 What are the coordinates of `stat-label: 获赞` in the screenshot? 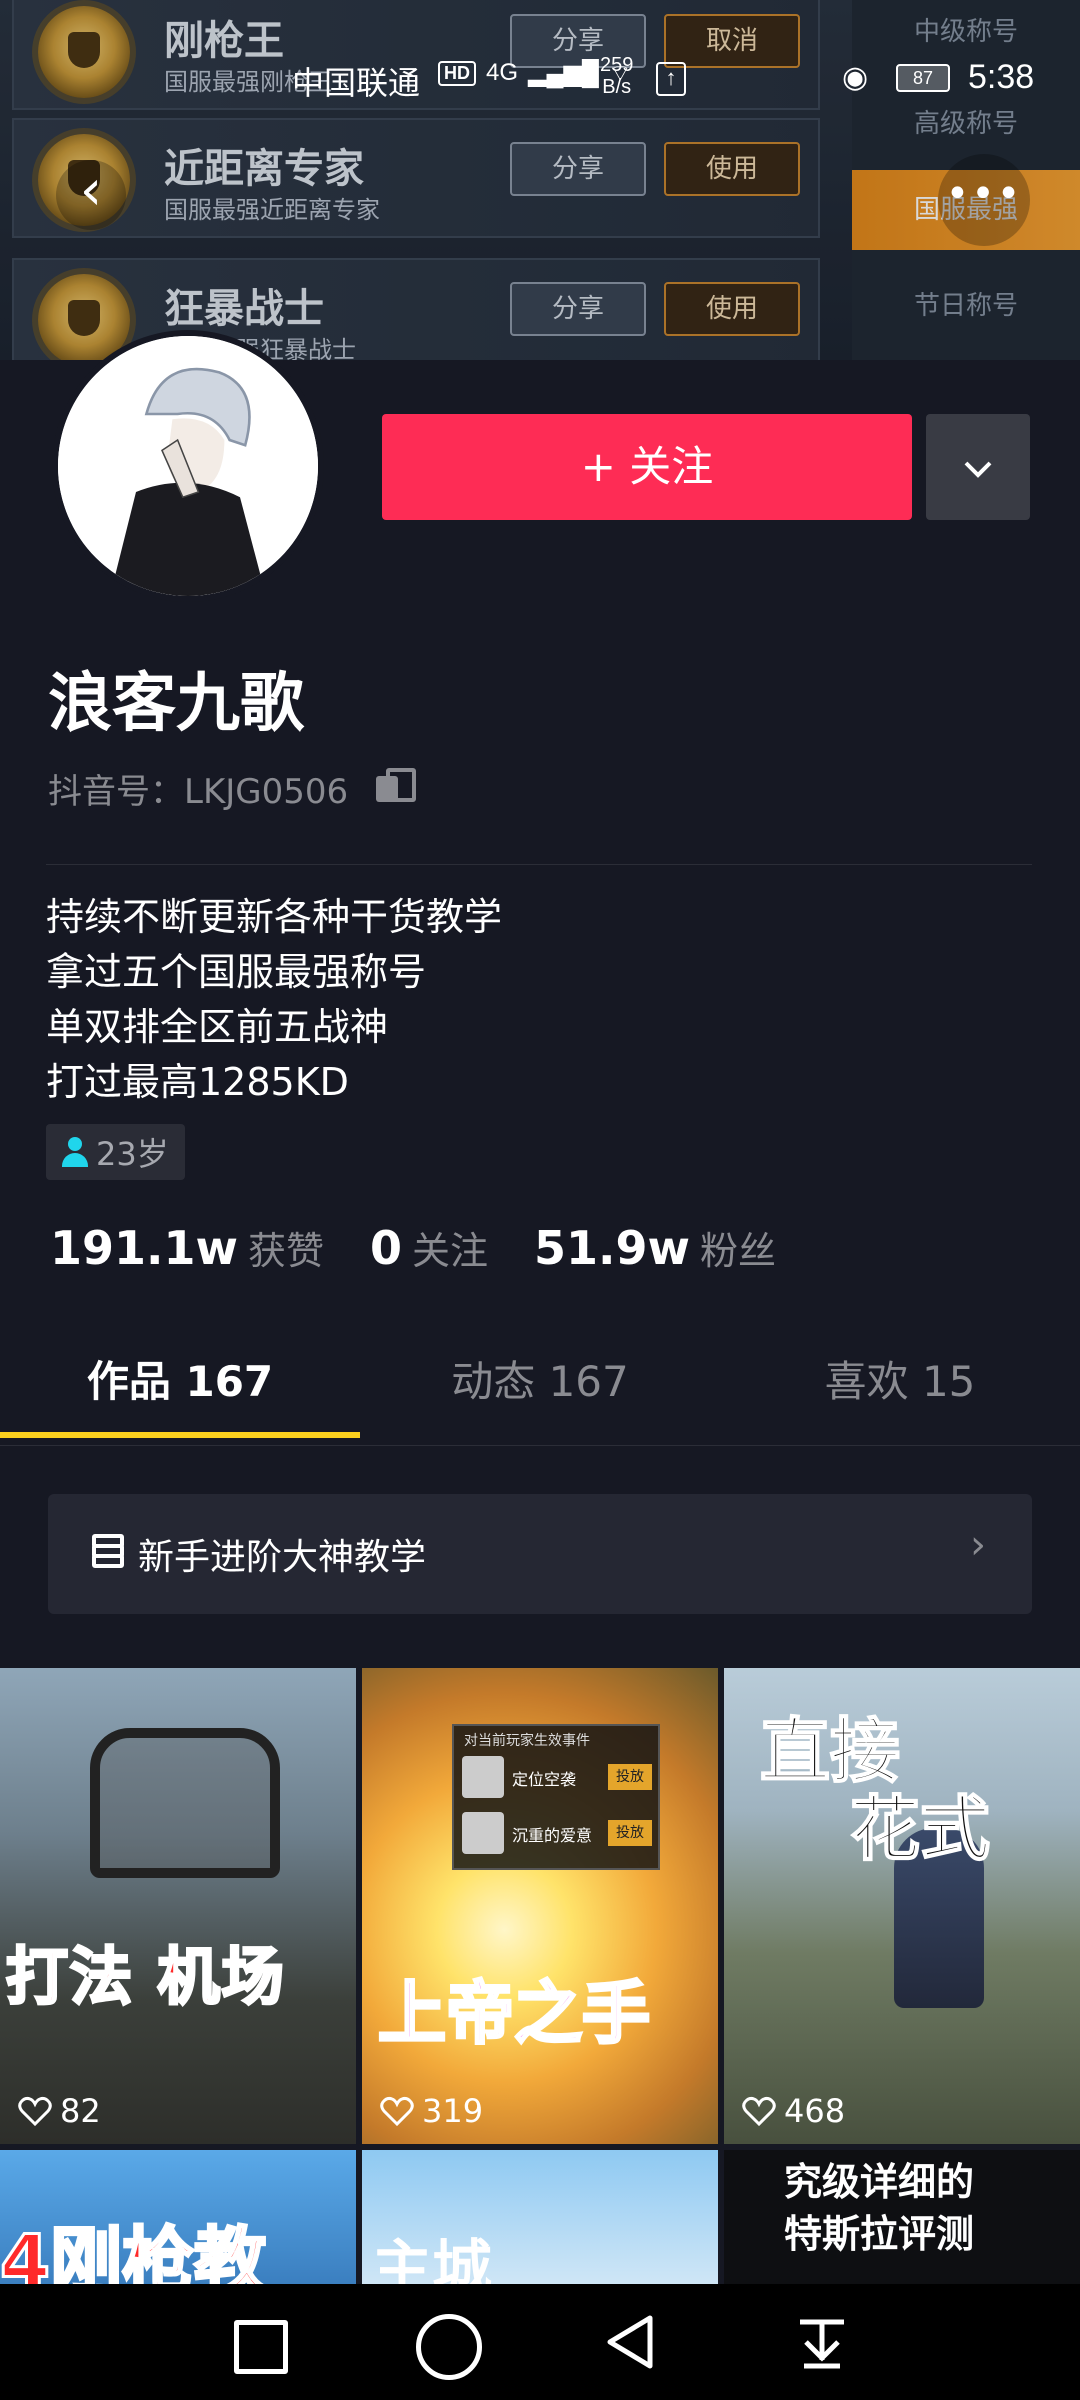 It's located at (286, 1251).